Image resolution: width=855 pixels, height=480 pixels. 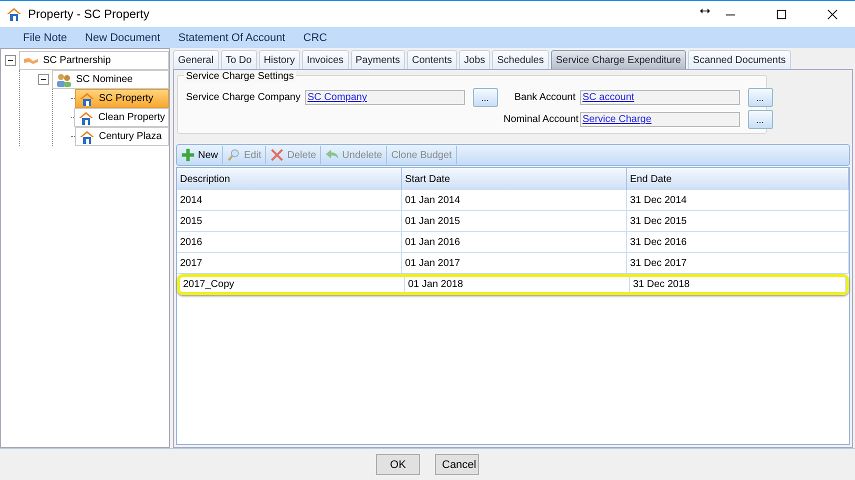 What do you see at coordinates (123, 38) in the screenshot?
I see `menu-item: New Document` at bounding box center [123, 38].